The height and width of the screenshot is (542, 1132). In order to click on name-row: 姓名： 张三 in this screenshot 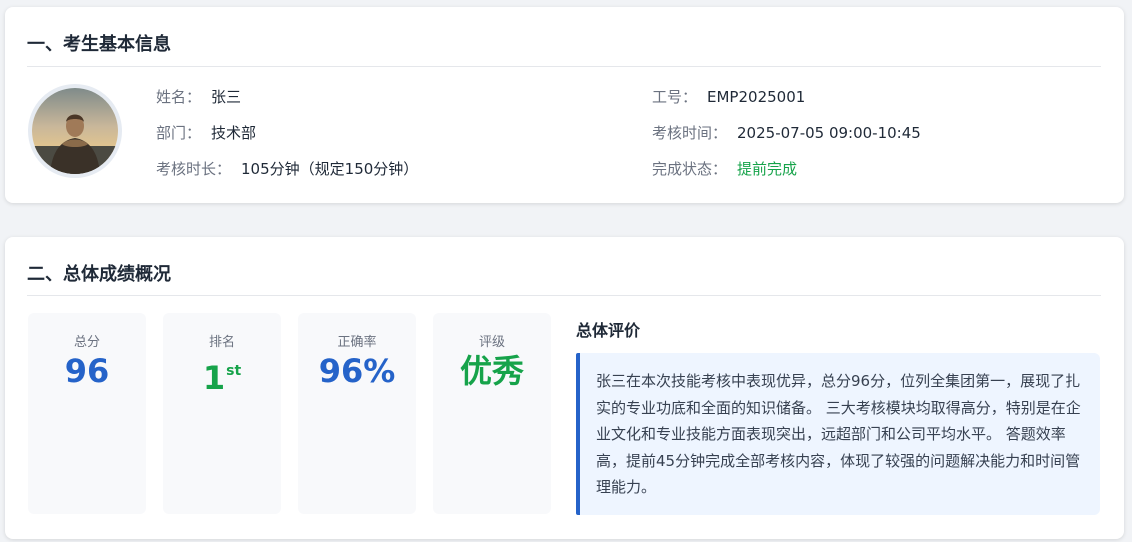, I will do `click(198, 97)`.